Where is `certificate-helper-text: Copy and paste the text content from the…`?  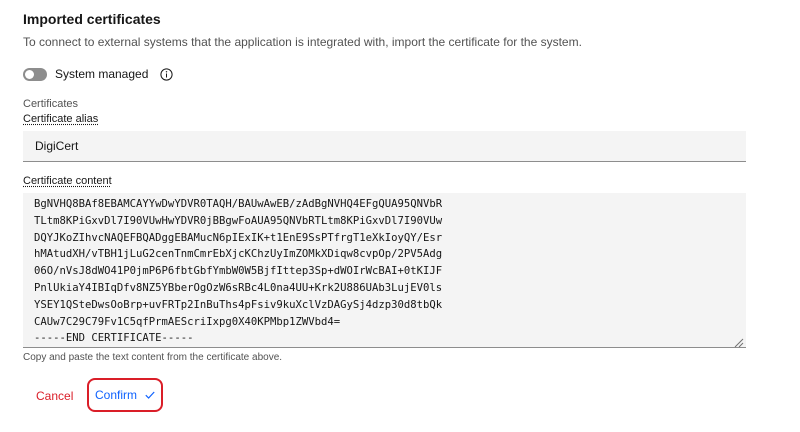 certificate-helper-text: Copy and paste the text content from the… is located at coordinates (153, 357).